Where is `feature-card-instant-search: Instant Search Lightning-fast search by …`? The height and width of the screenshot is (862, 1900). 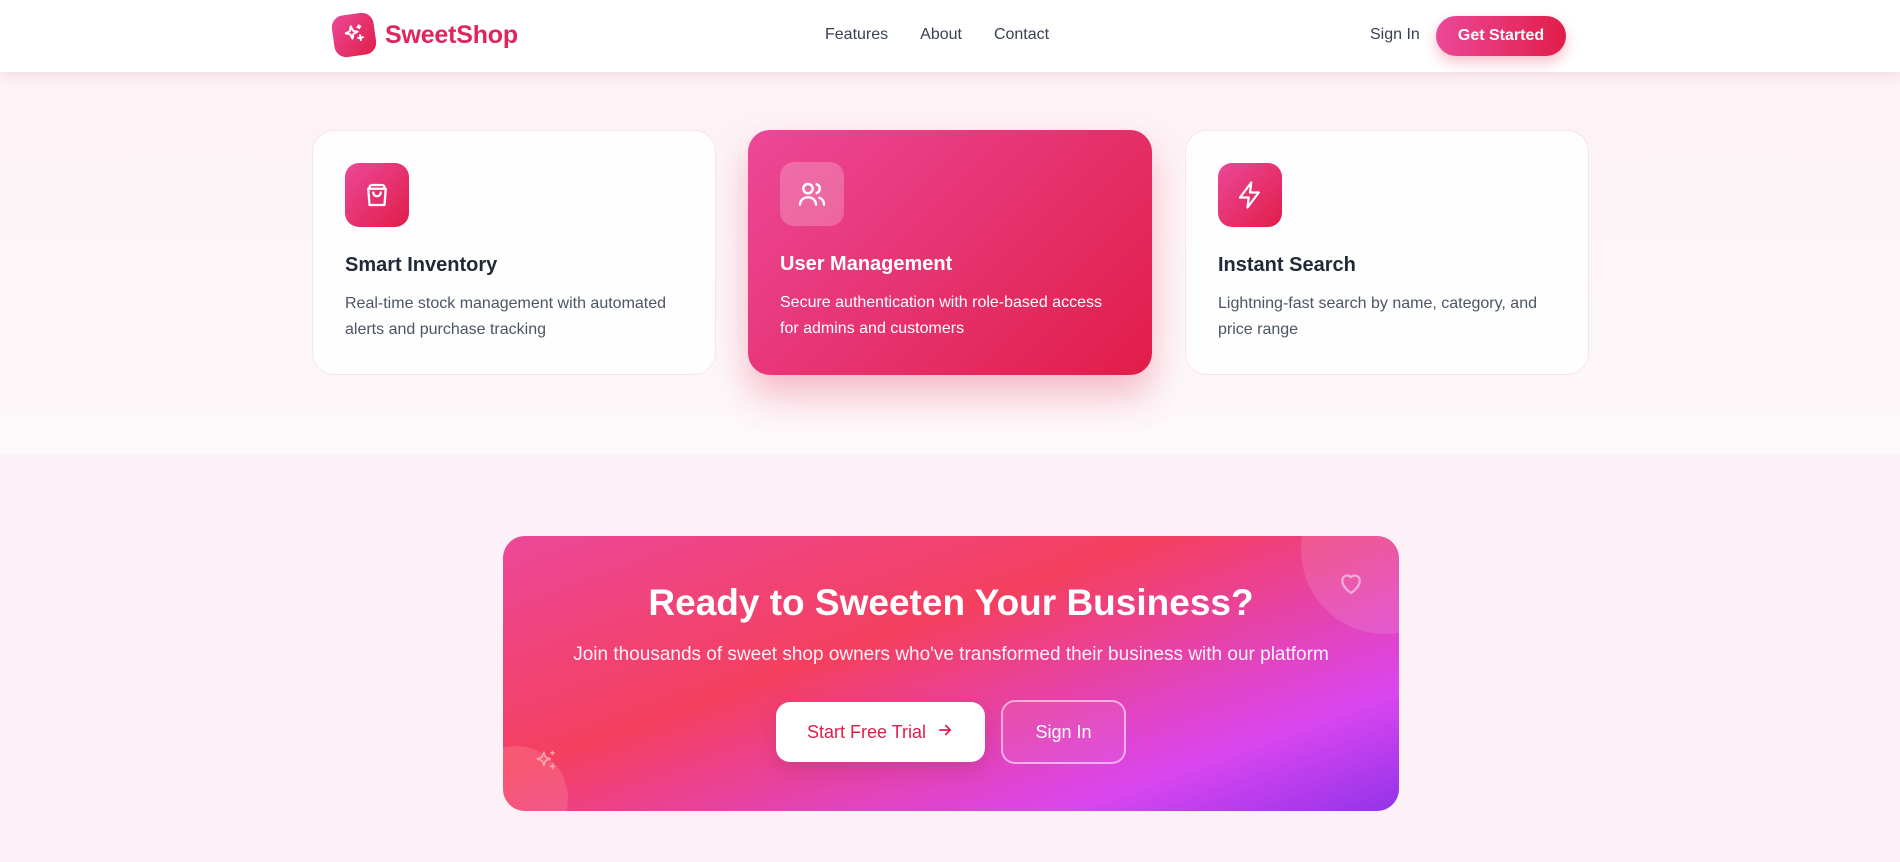 feature-card-instant-search: Instant Search Lightning-fast search by … is located at coordinates (1387, 252).